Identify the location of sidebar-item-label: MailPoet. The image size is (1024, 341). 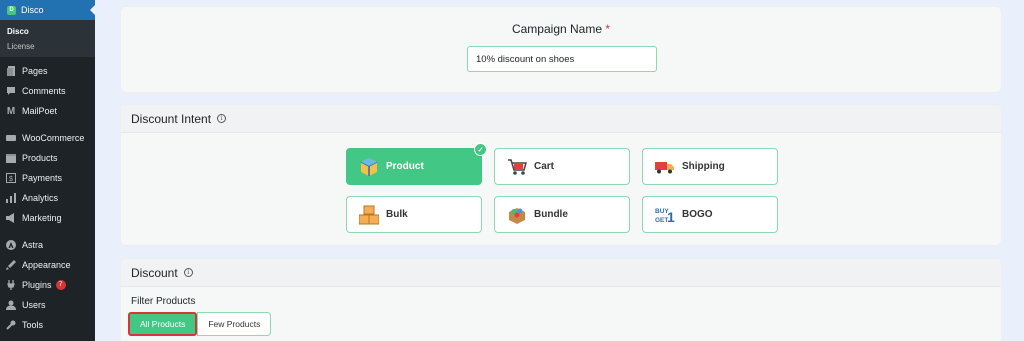
(40, 111).